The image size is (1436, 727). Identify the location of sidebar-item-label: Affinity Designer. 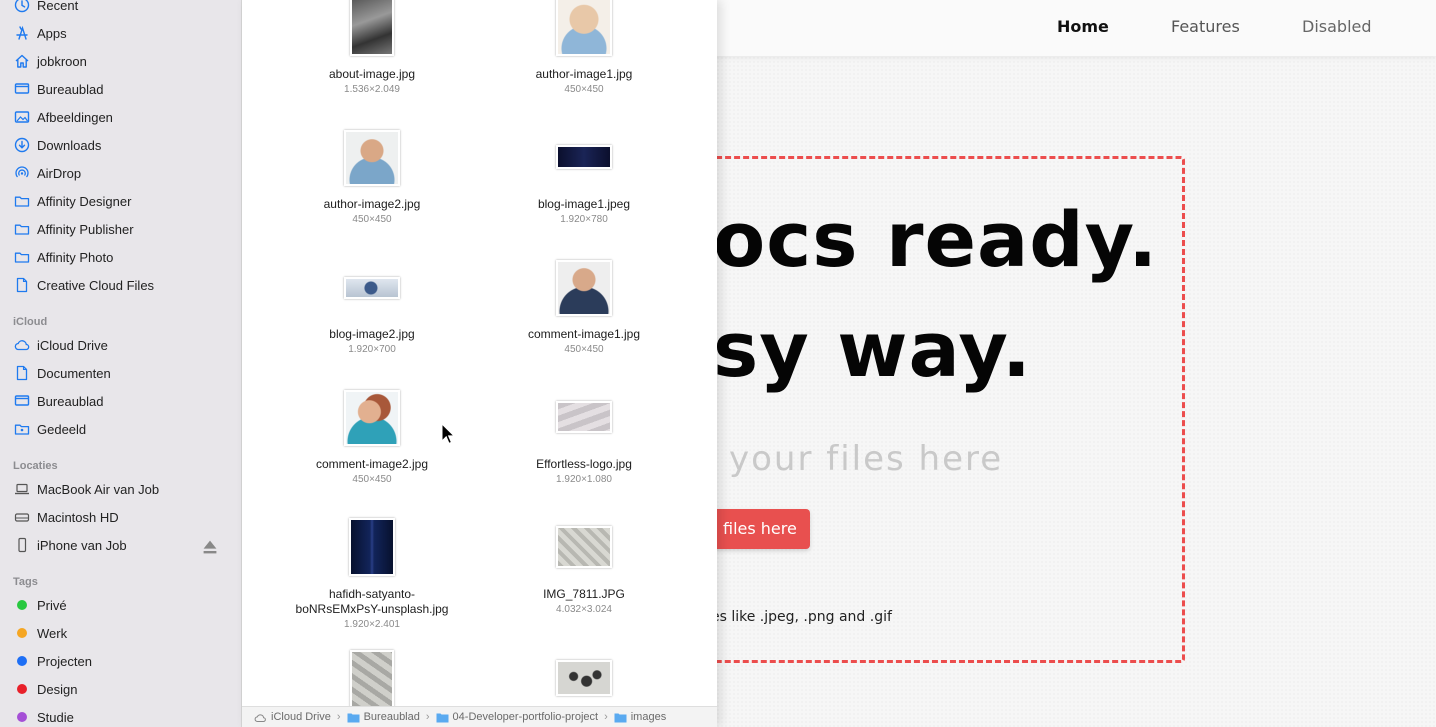
(84, 201).